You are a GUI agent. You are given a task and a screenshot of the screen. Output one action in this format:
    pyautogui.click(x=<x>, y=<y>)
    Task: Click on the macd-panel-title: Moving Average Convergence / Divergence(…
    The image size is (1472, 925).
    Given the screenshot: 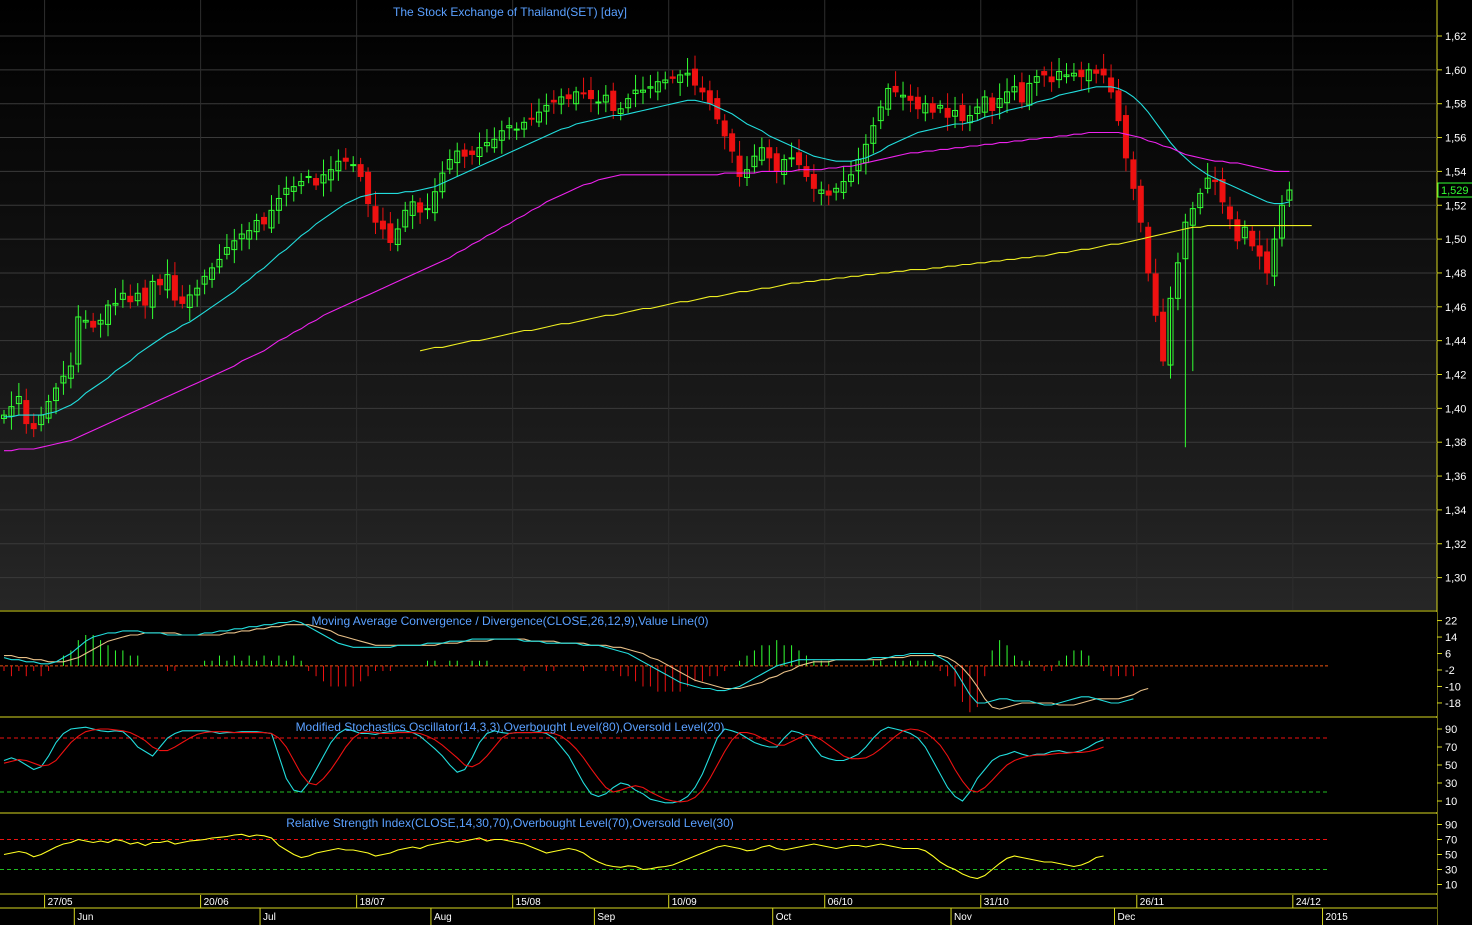 What is the action you would take?
    pyautogui.click(x=509, y=621)
    